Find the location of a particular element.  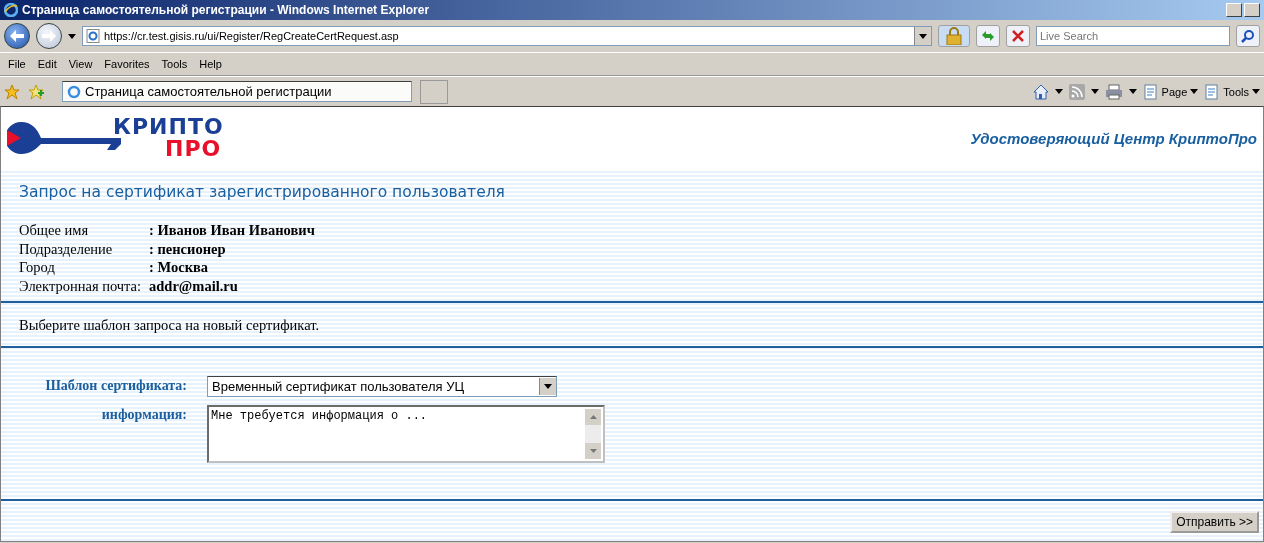

search-icon is located at coordinates (1248, 36).